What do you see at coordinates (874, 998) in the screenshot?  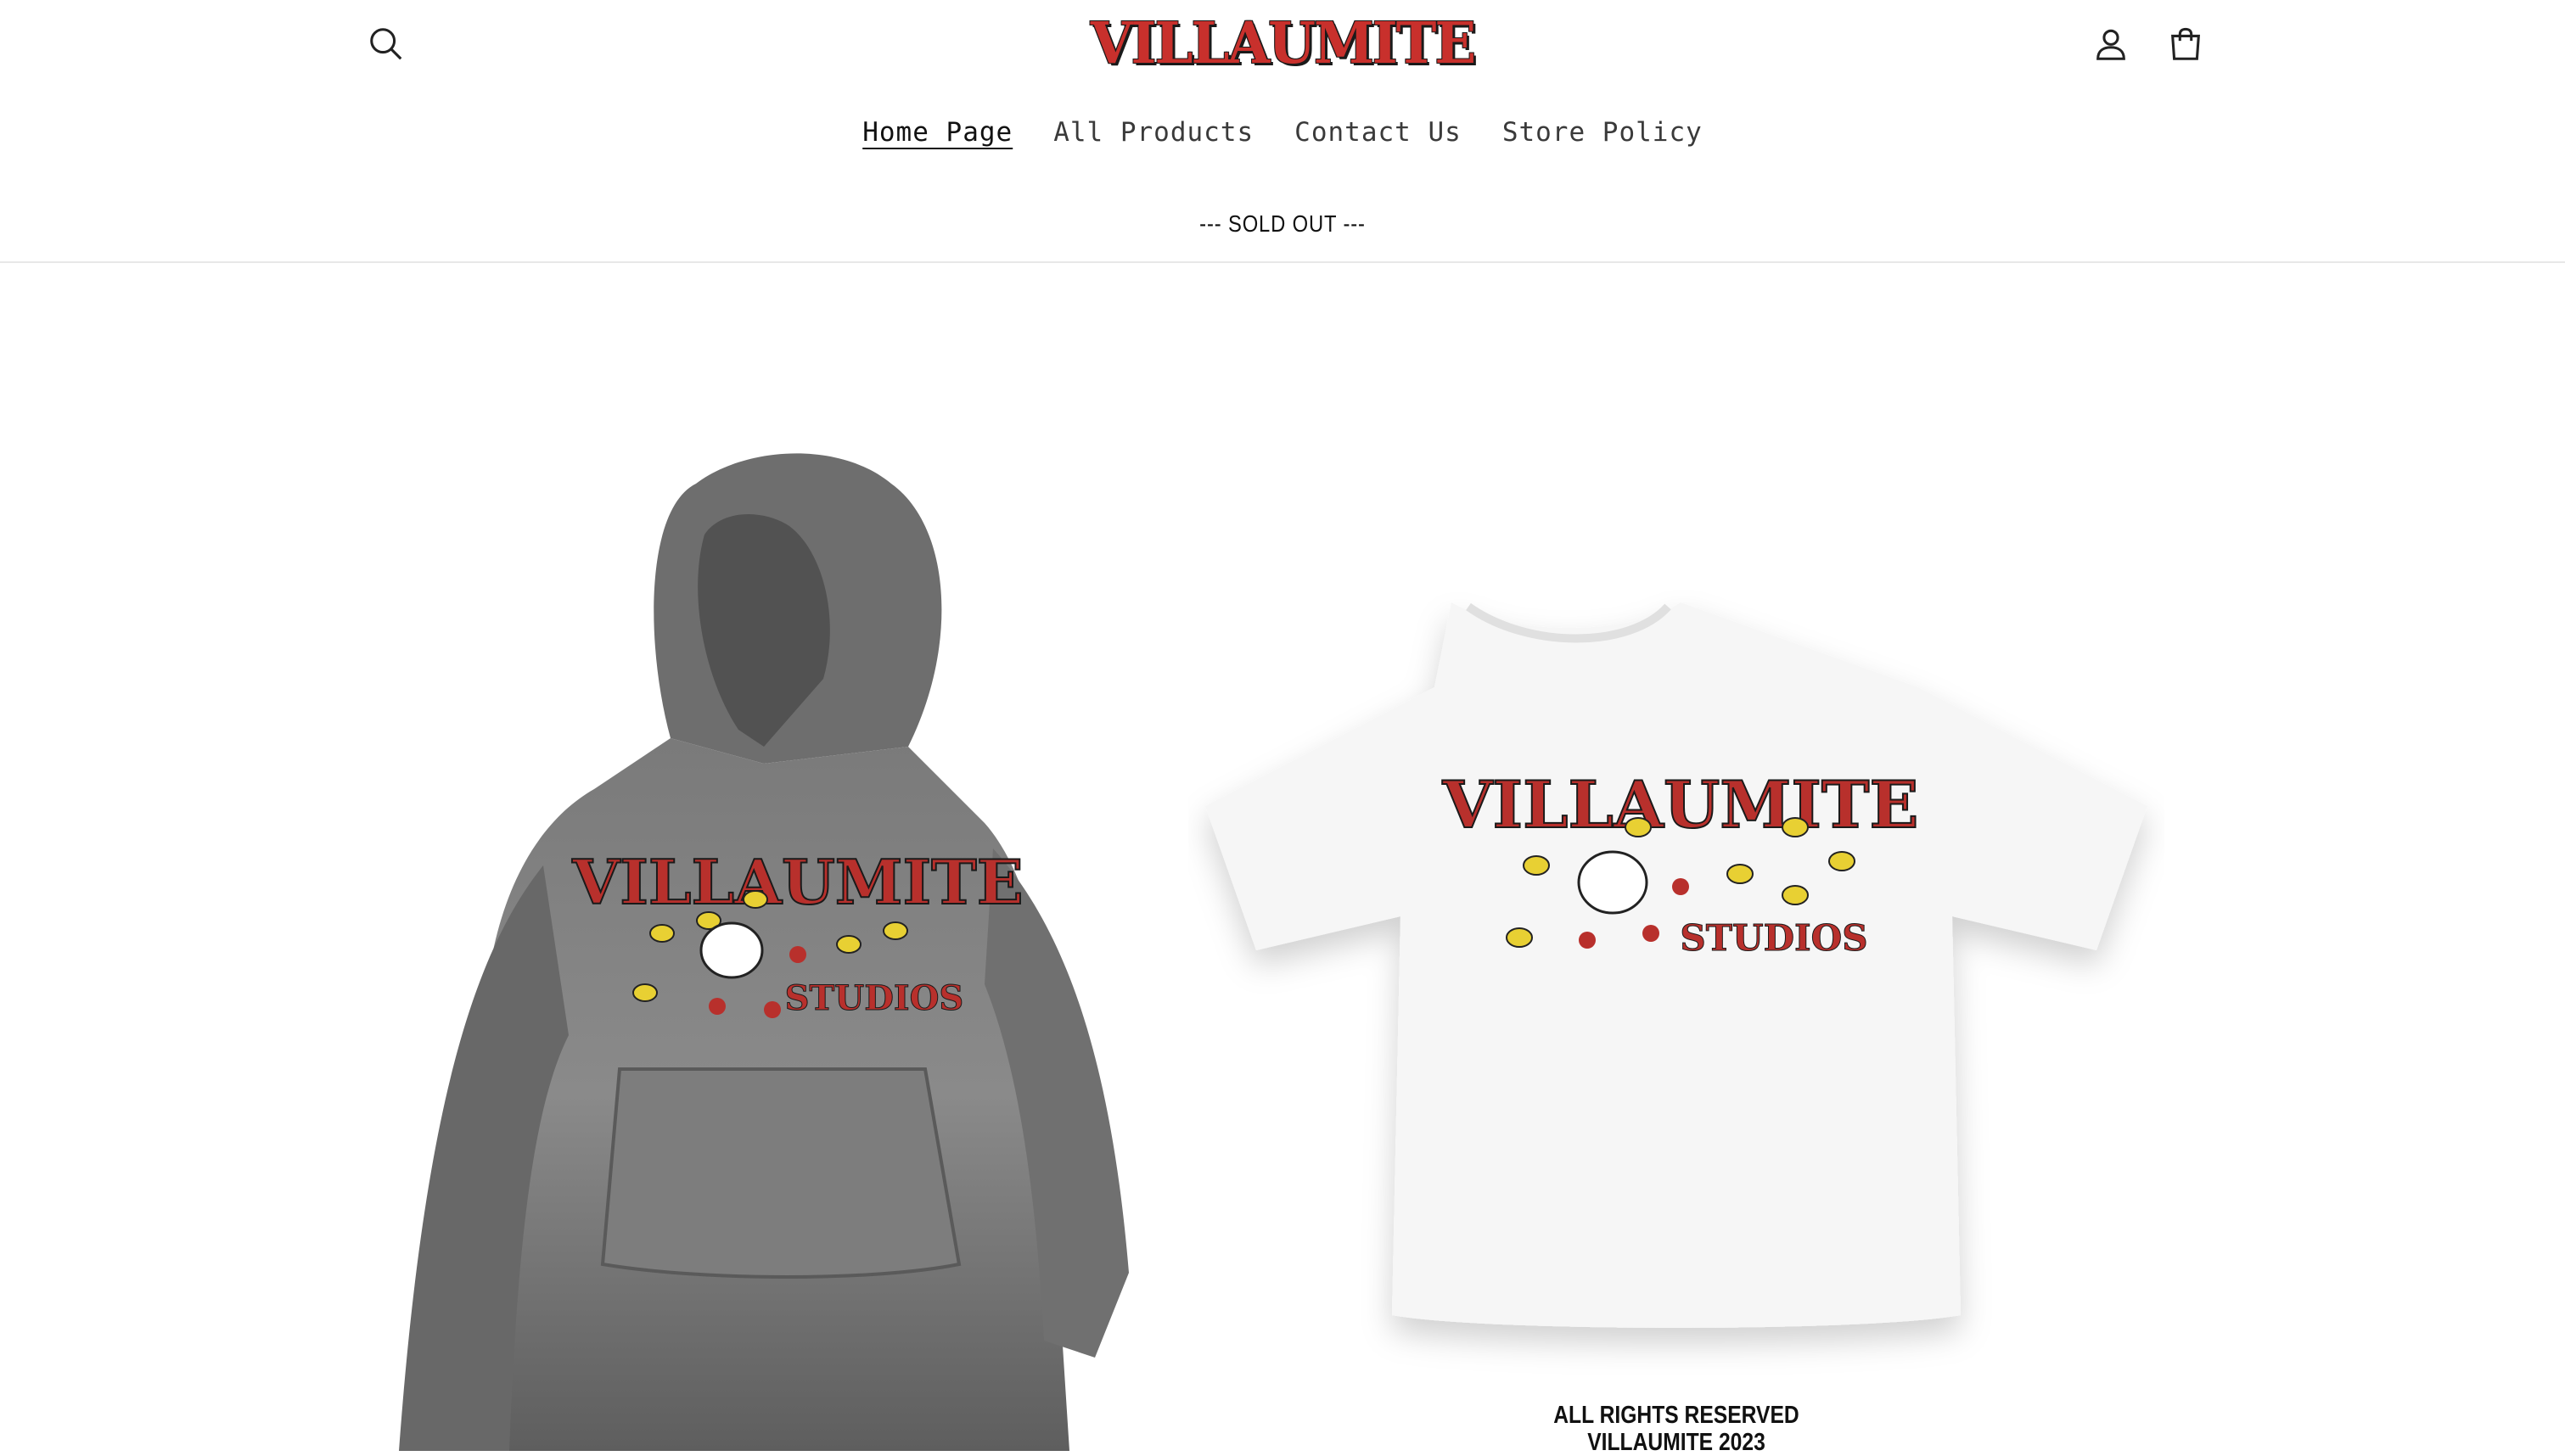 I see `hoodie-graphic-subtitle: STUDIOS` at bounding box center [874, 998].